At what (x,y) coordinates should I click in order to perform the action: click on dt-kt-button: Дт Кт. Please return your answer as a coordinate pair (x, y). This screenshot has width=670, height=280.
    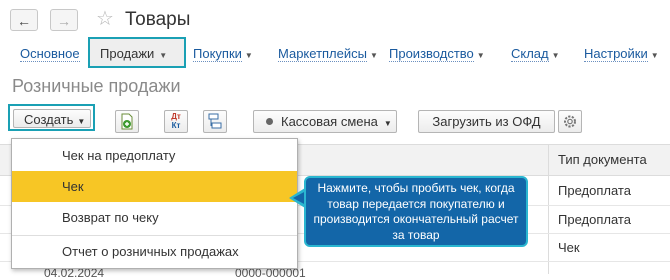
    Looking at the image, I should click on (176, 121).